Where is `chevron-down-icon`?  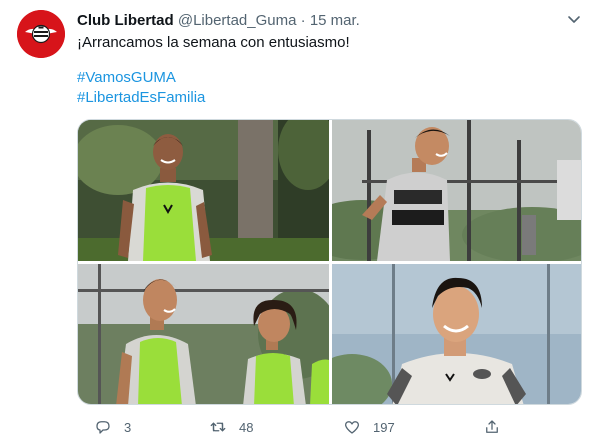 chevron-down-icon is located at coordinates (574, 19).